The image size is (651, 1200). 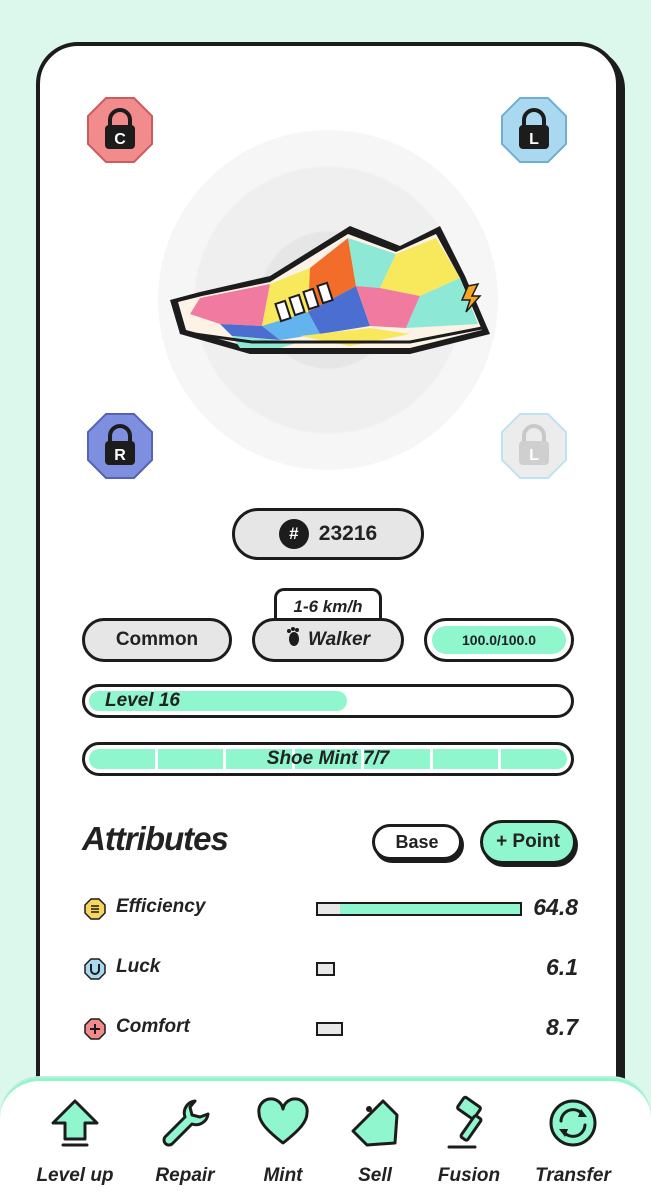 What do you see at coordinates (120, 455) in the screenshot?
I see `socket-letter: R` at bounding box center [120, 455].